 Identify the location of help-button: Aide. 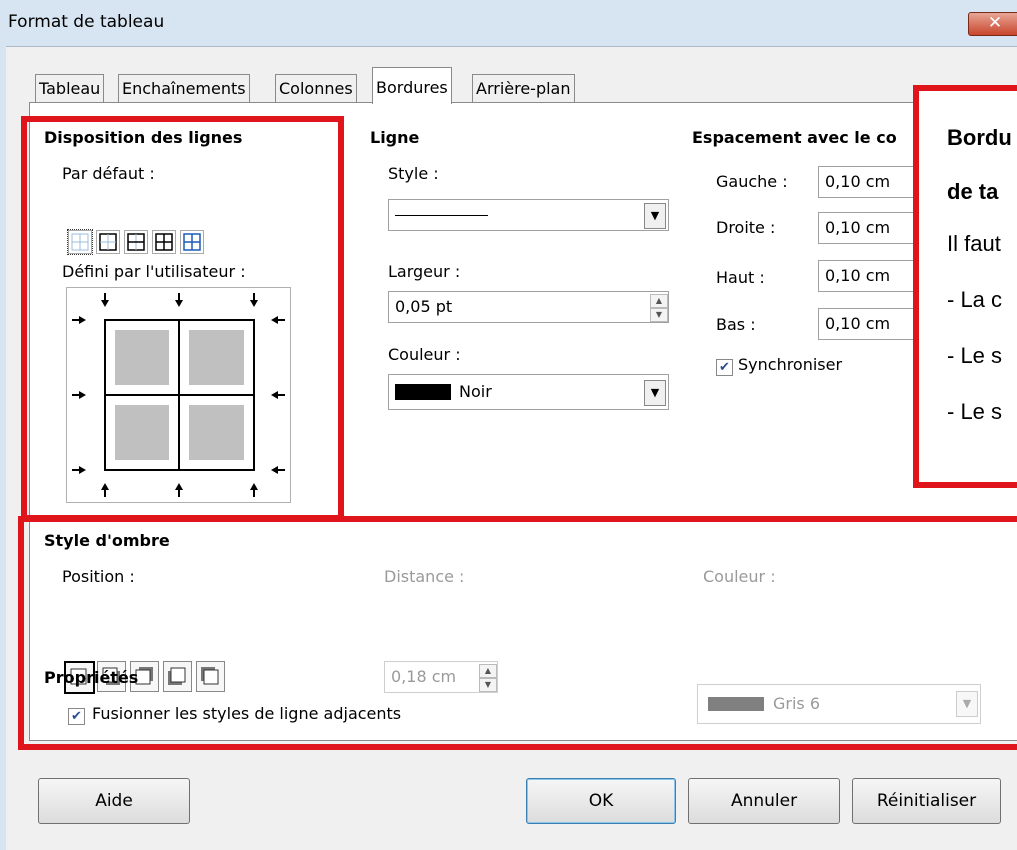
(114, 801).